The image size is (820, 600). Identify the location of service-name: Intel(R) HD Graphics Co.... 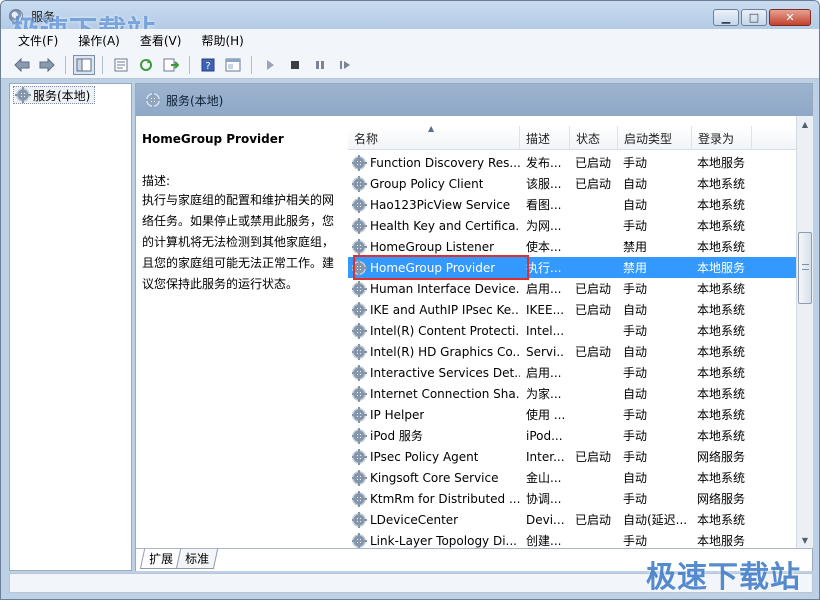
(445, 351).